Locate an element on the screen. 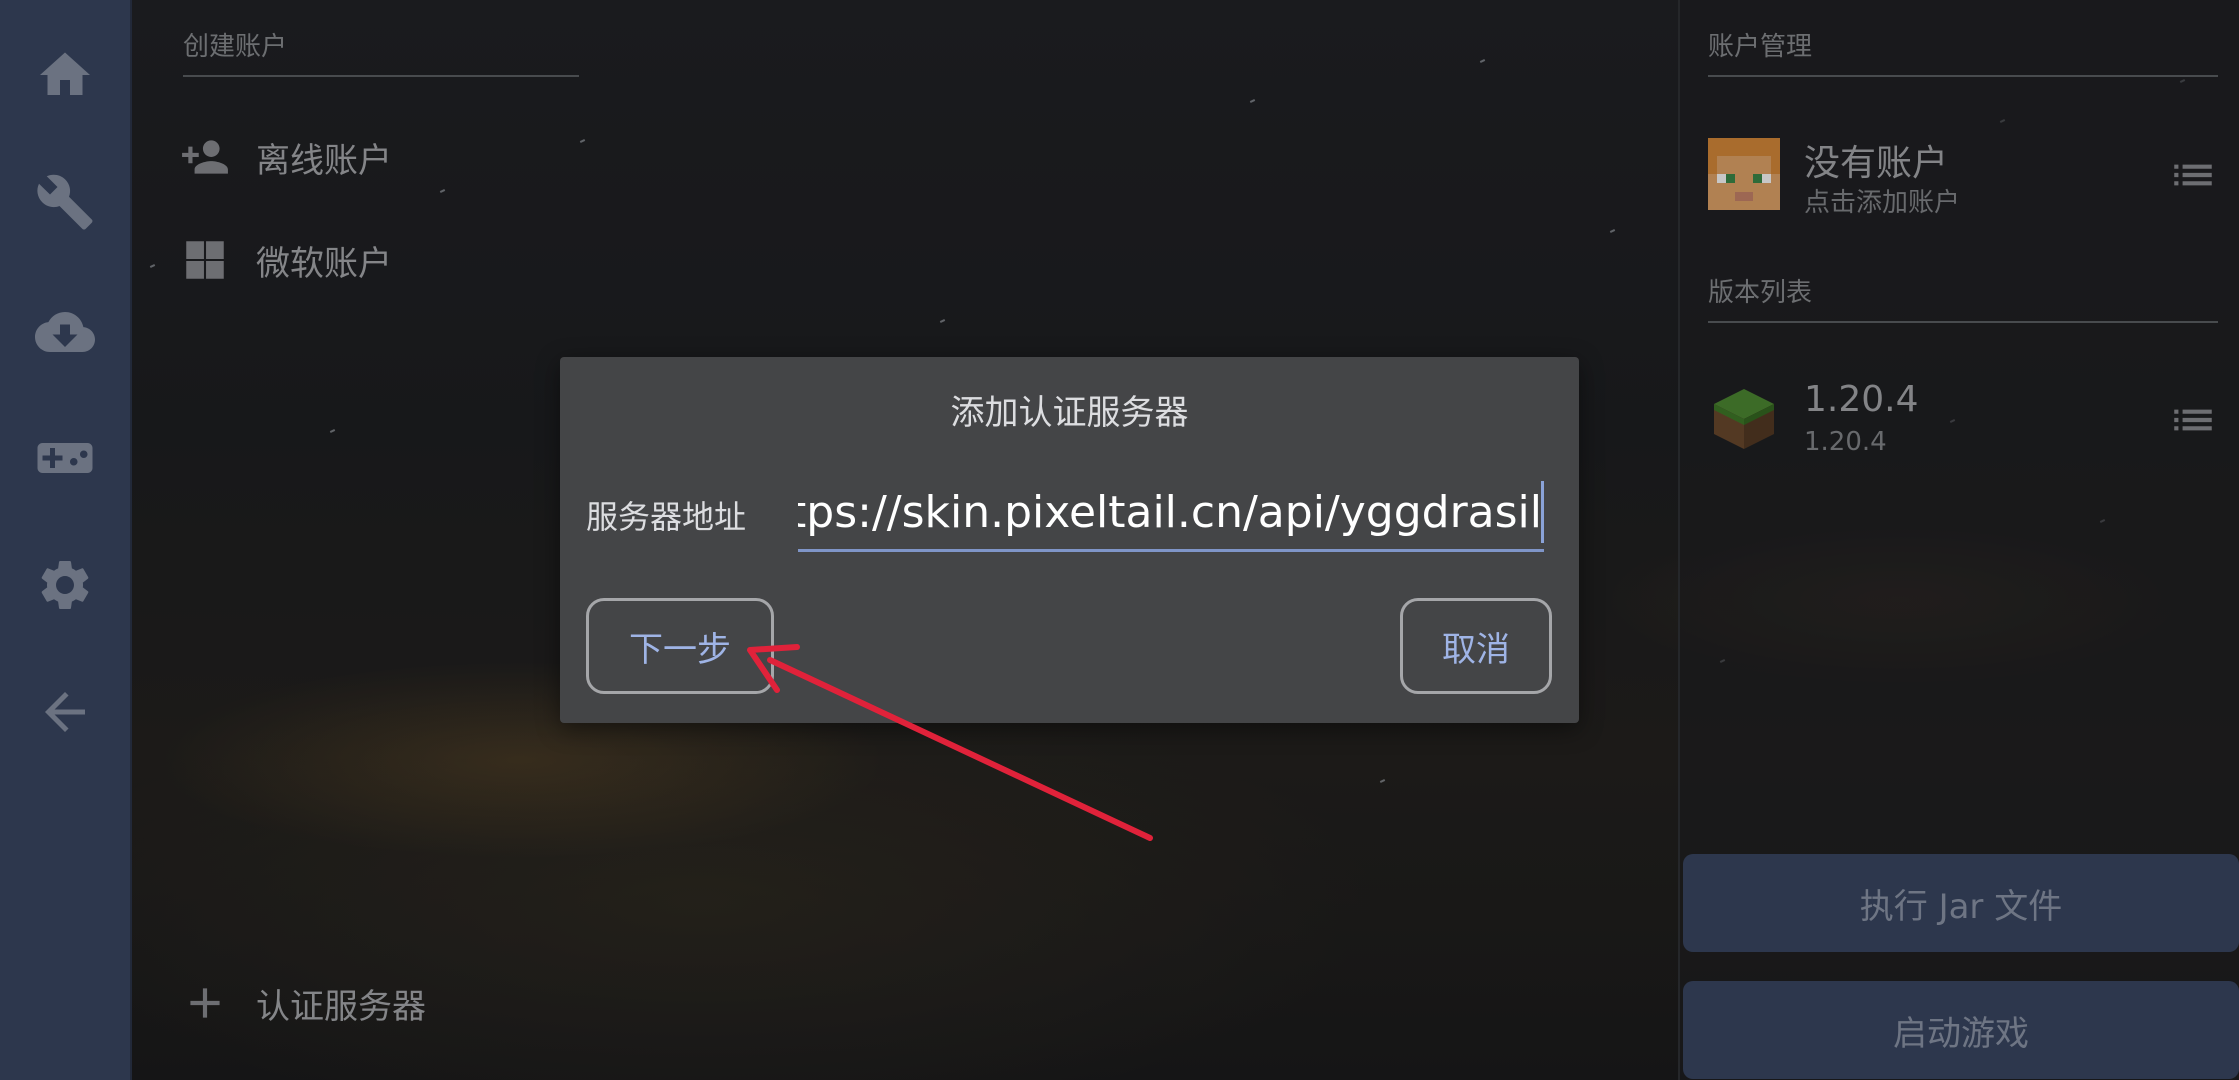 Image resolution: width=2239 pixels, height=1080 pixels. server-address-label: 服务器地址 is located at coordinates (666, 517).